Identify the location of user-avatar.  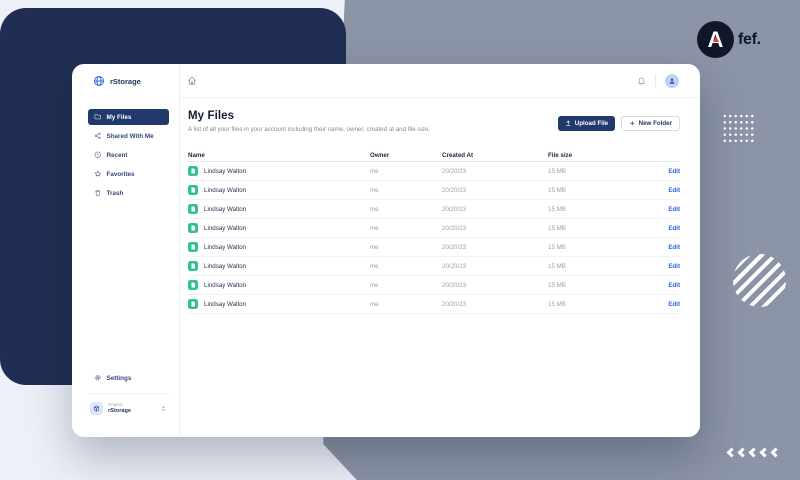
(672, 80).